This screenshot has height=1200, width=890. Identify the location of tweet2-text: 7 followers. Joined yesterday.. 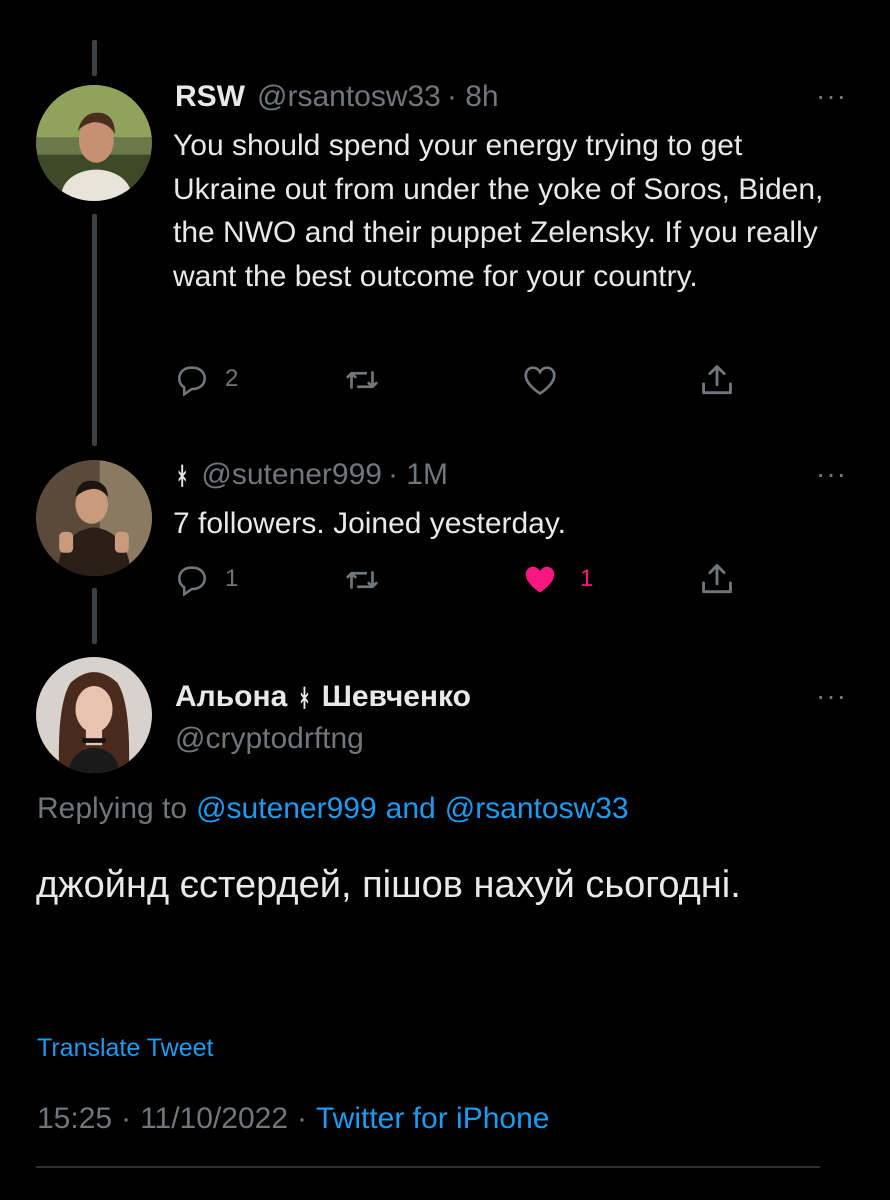
(369, 523).